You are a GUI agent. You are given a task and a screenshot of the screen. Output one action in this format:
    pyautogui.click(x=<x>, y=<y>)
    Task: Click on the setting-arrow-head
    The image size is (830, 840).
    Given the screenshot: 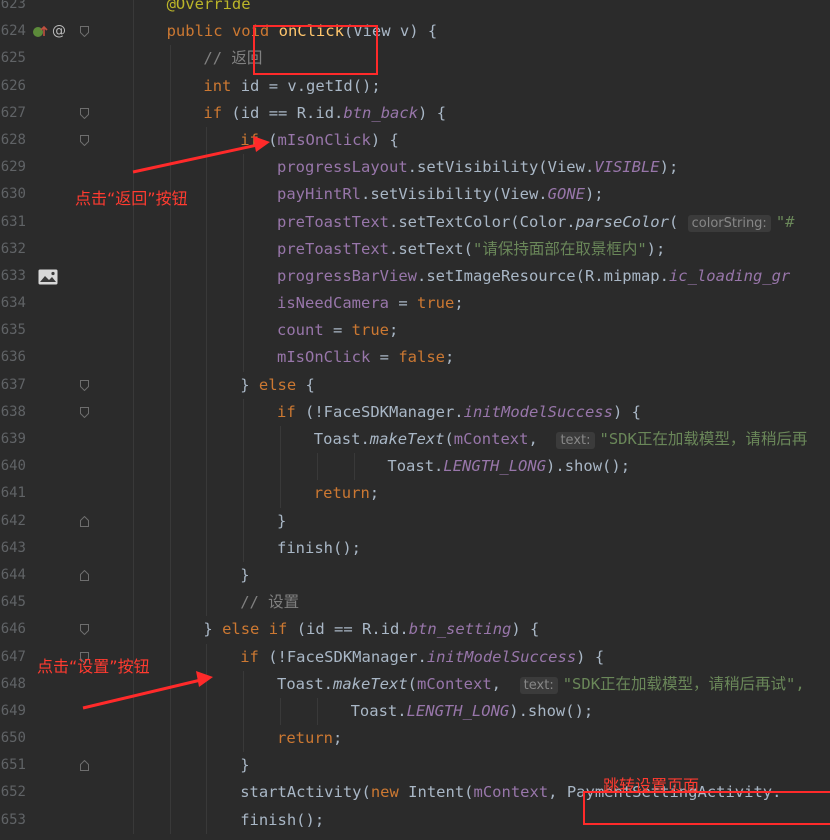 What is the action you would take?
    pyautogui.click(x=204, y=679)
    